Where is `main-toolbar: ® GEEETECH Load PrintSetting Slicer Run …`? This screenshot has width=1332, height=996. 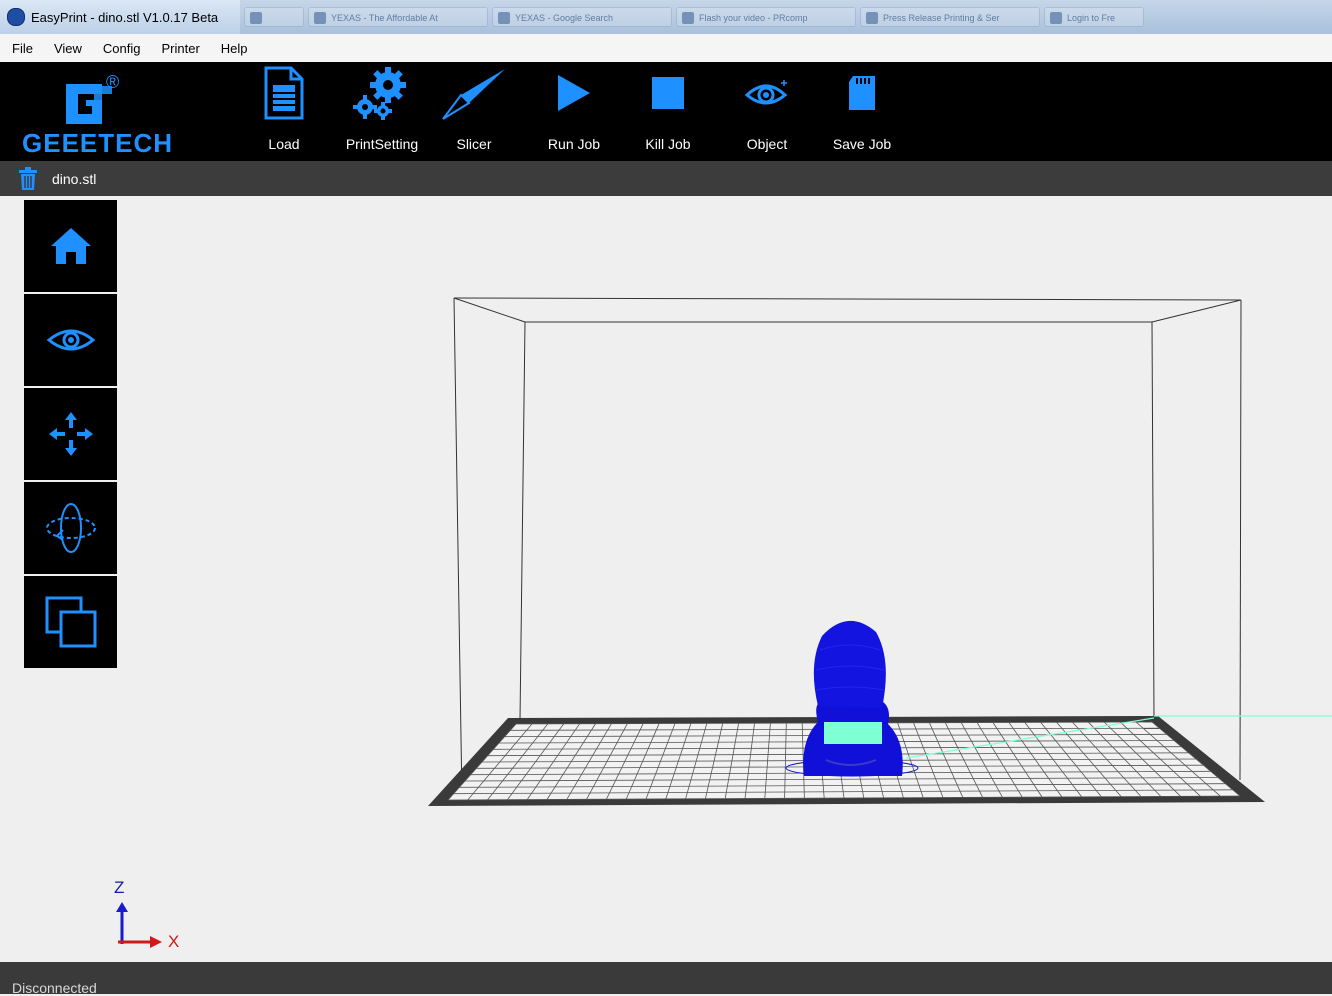
main-toolbar: ® GEEETECH Load PrintSetting Slicer Run … is located at coordinates (666, 111).